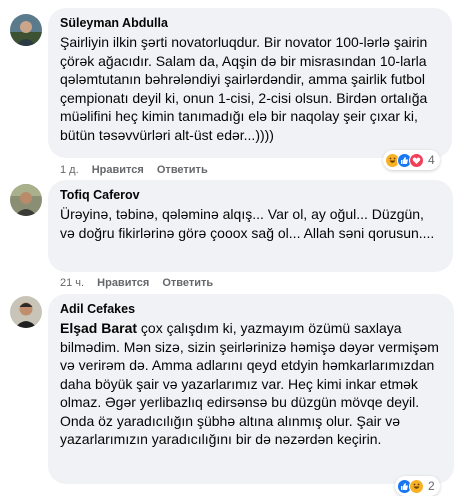 The width and height of the screenshot is (464, 496). I want to click on comment-time: 1 д., so click(69, 170).